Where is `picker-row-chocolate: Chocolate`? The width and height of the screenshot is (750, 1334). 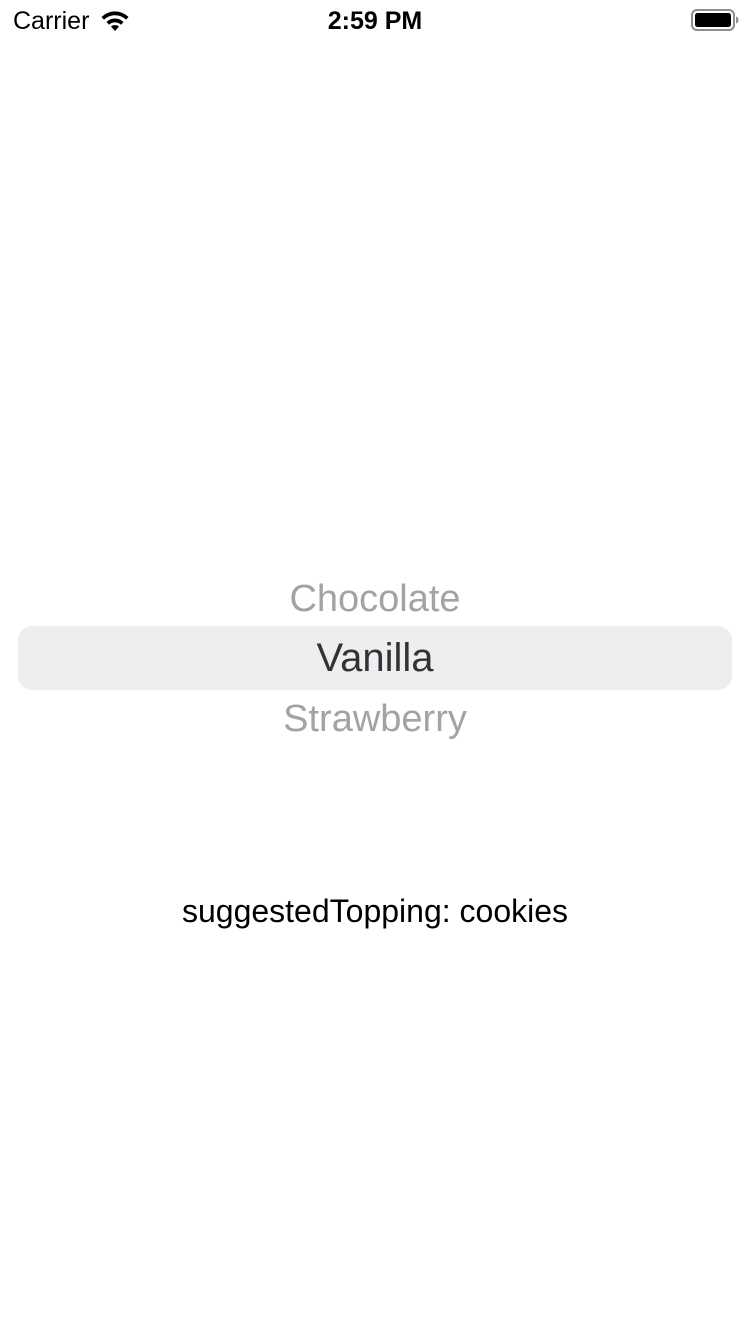
picker-row-chocolate: Chocolate is located at coordinates (375, 599).